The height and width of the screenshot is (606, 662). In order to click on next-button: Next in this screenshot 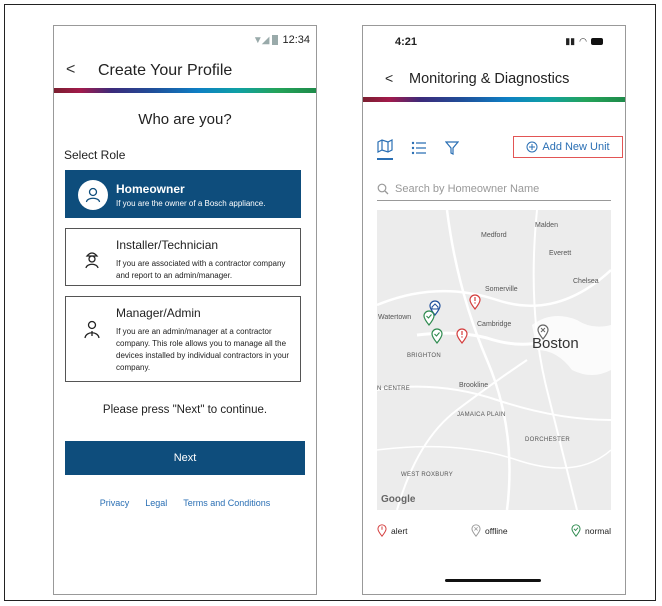, I will do `click(185, 458)`.